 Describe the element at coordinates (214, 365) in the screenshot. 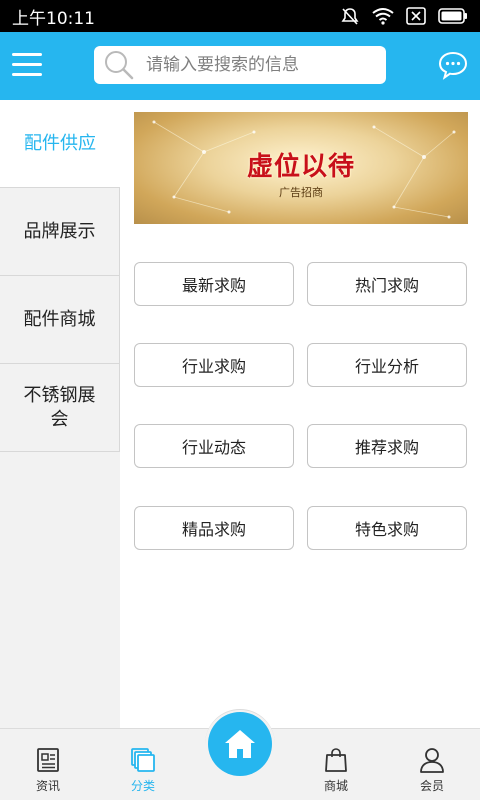

I see `industry-purchase-button: 行业求购` at that location.